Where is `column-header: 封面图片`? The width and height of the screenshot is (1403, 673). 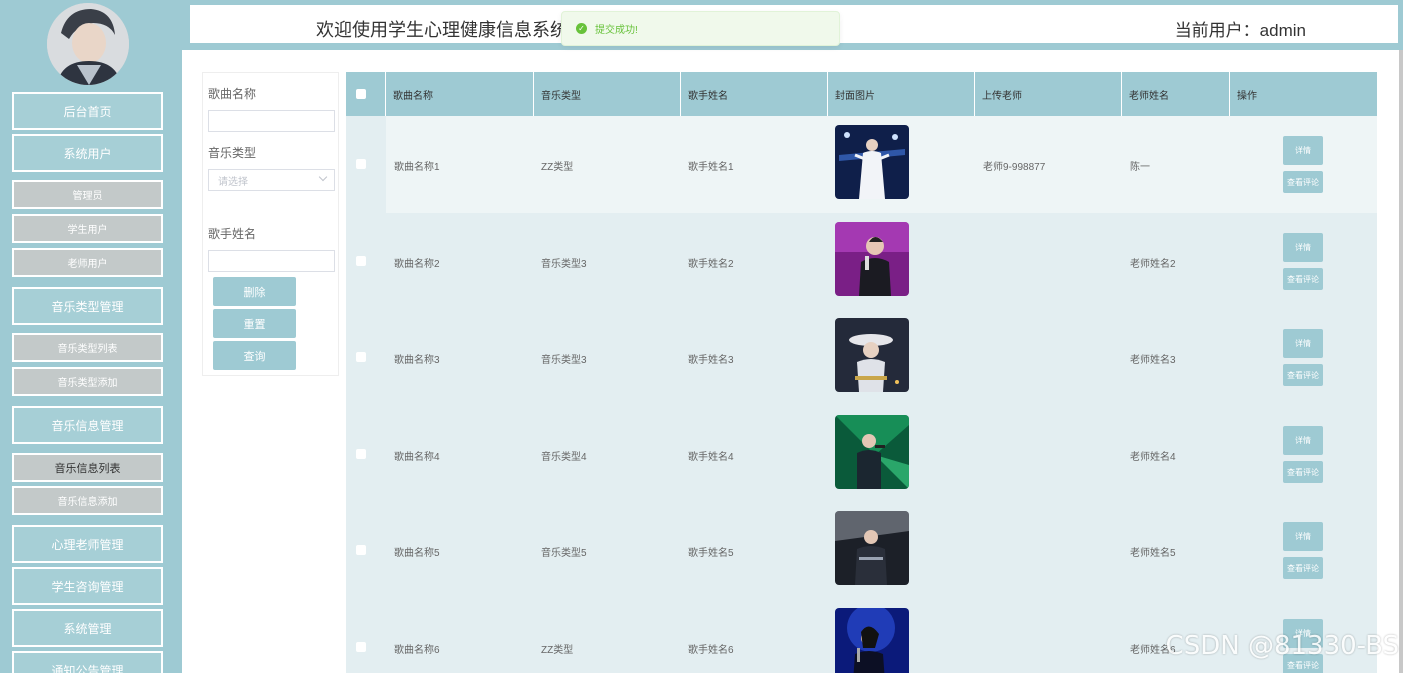 column-header: 封面图片 is located at coordinates (901, 94).